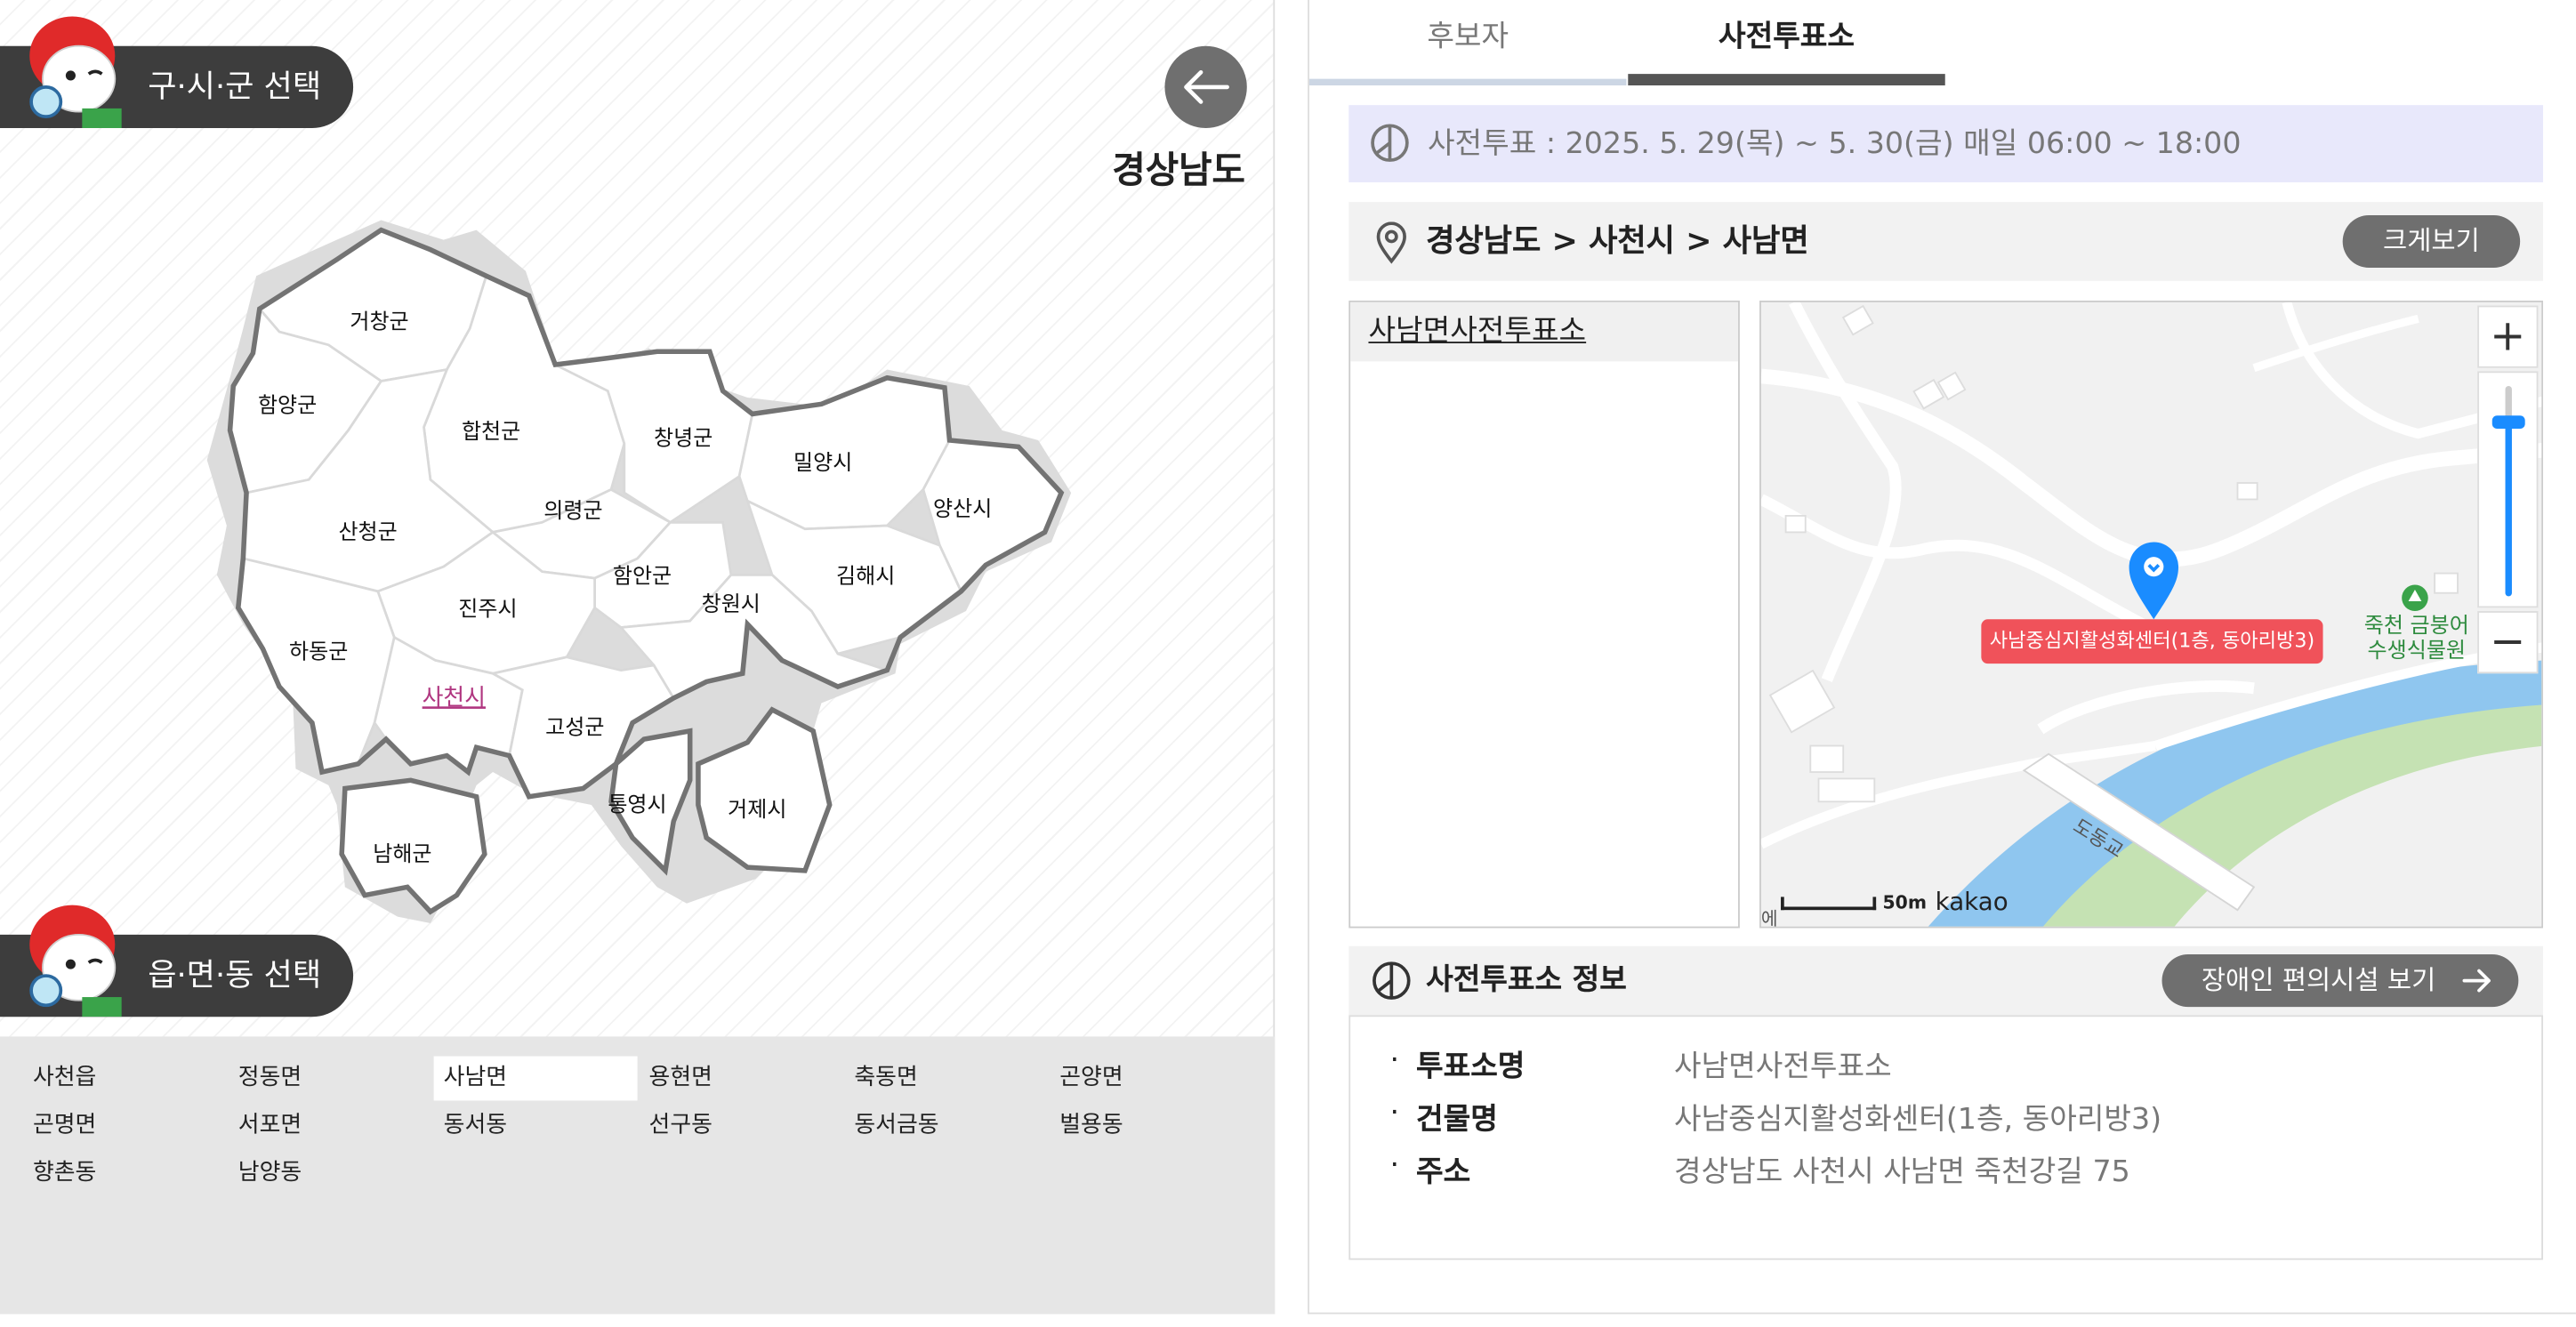  Describe the element at coordinates (865, 576) in the screenshot. I see `district-label: 김해시` at that location.